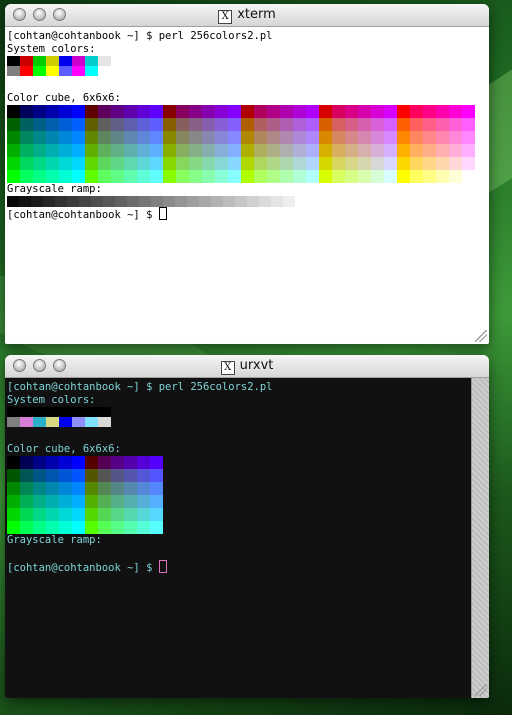 The height and width of the screenshot is (715, 512). Describe the element at coordinates (247, 15) in the screenshot. I see `xterm-titlebar: Xxterm` at that location.